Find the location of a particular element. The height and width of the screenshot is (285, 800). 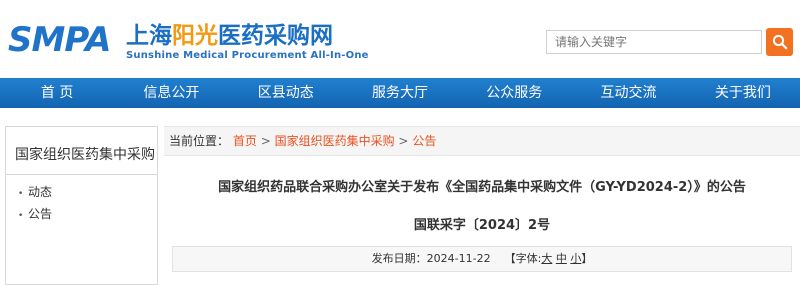

publish-date: 2024-11-22 is located at coordinates (458, 258).